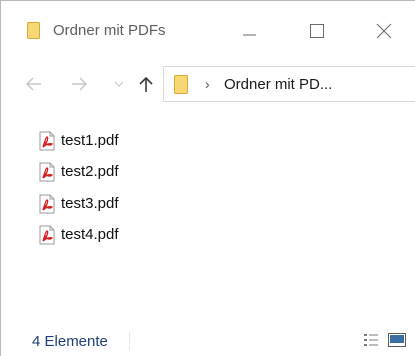  I want to click on status-divider, so click(129, 341).